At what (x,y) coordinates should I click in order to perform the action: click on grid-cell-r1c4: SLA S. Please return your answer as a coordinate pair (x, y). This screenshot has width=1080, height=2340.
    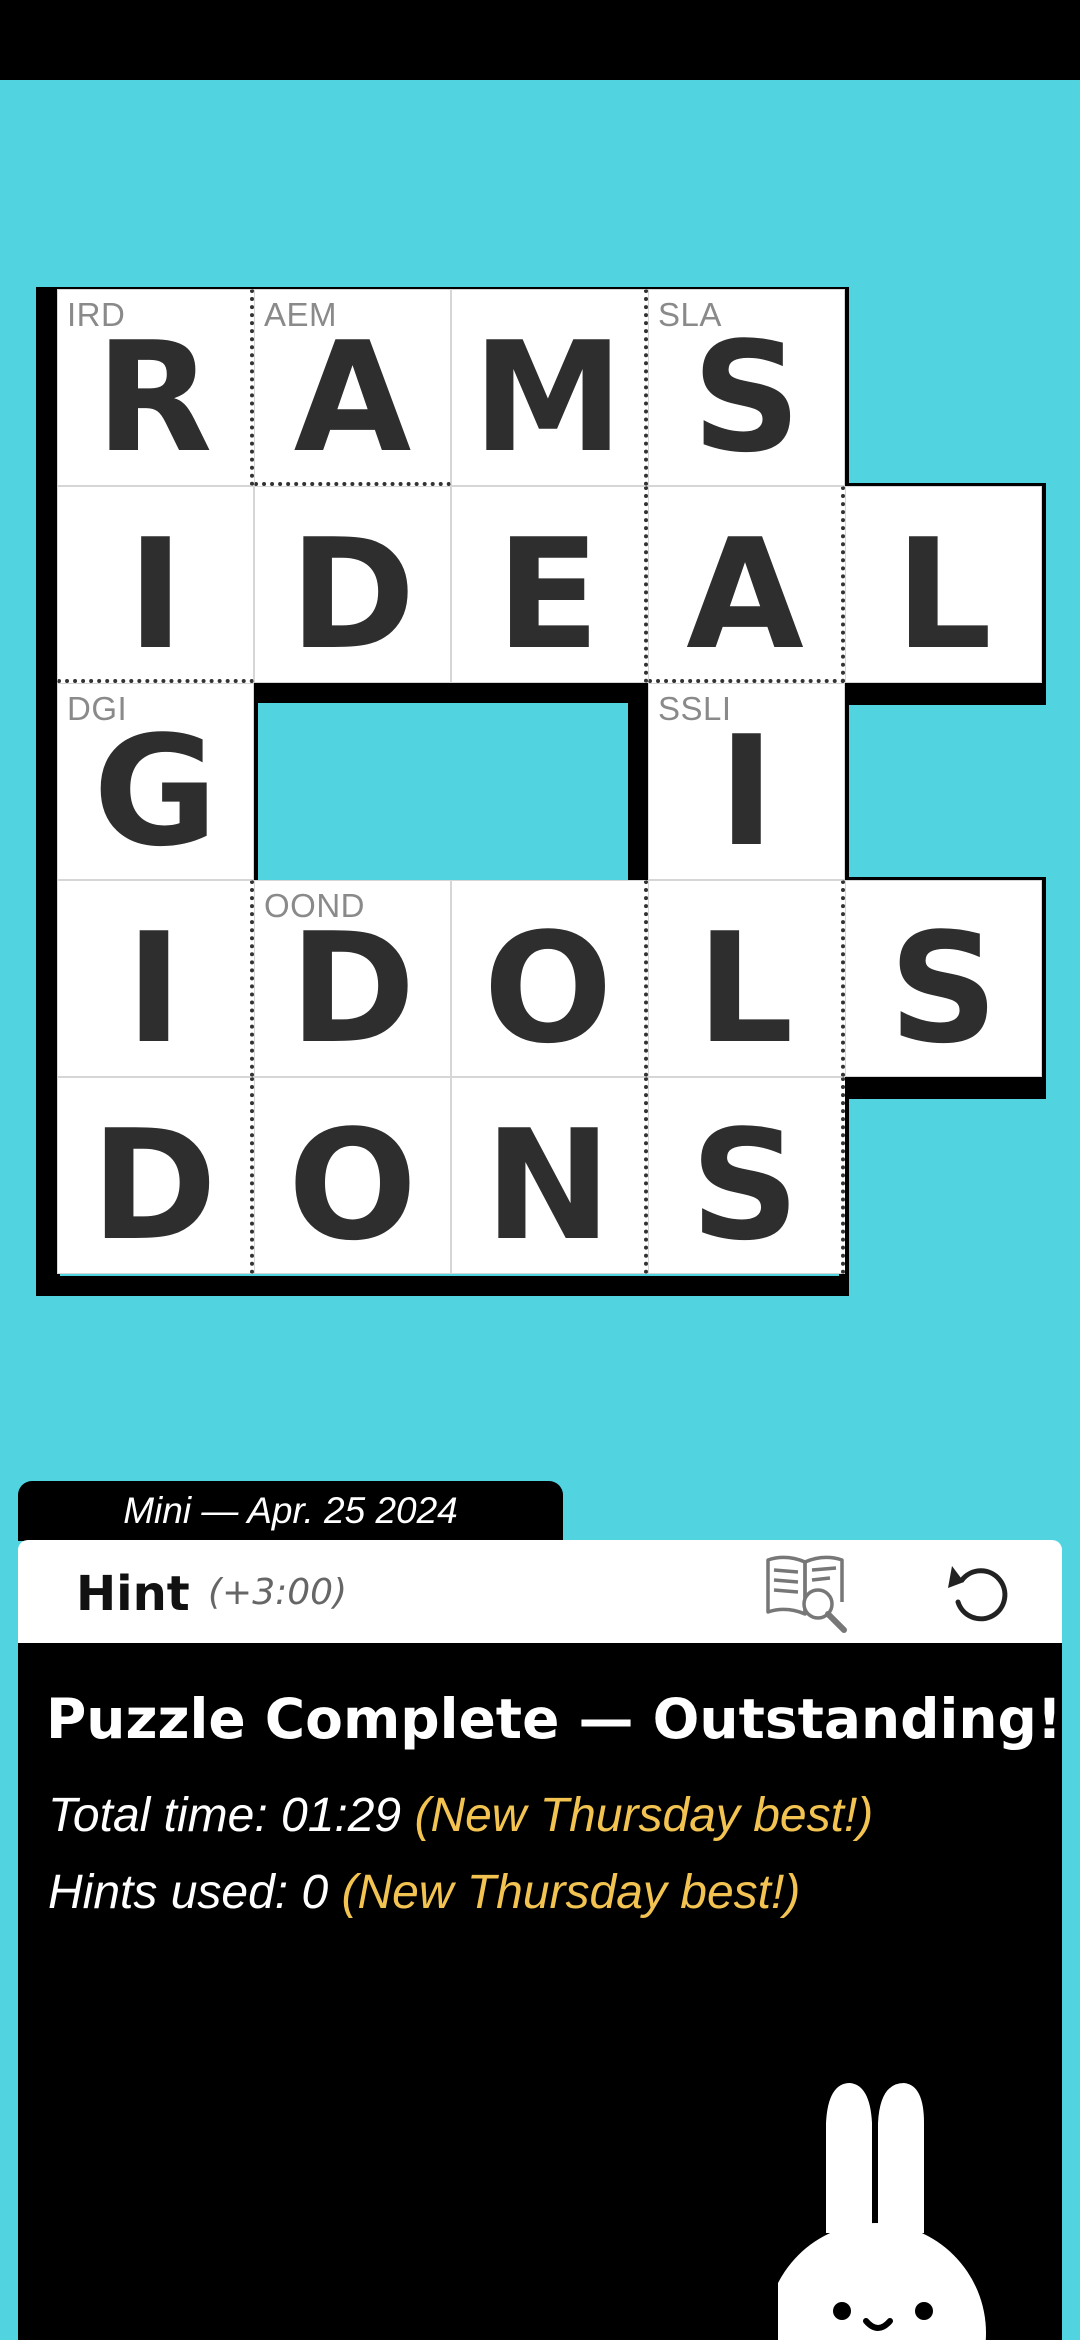
    Looking at the image, I should click on (746, 387).